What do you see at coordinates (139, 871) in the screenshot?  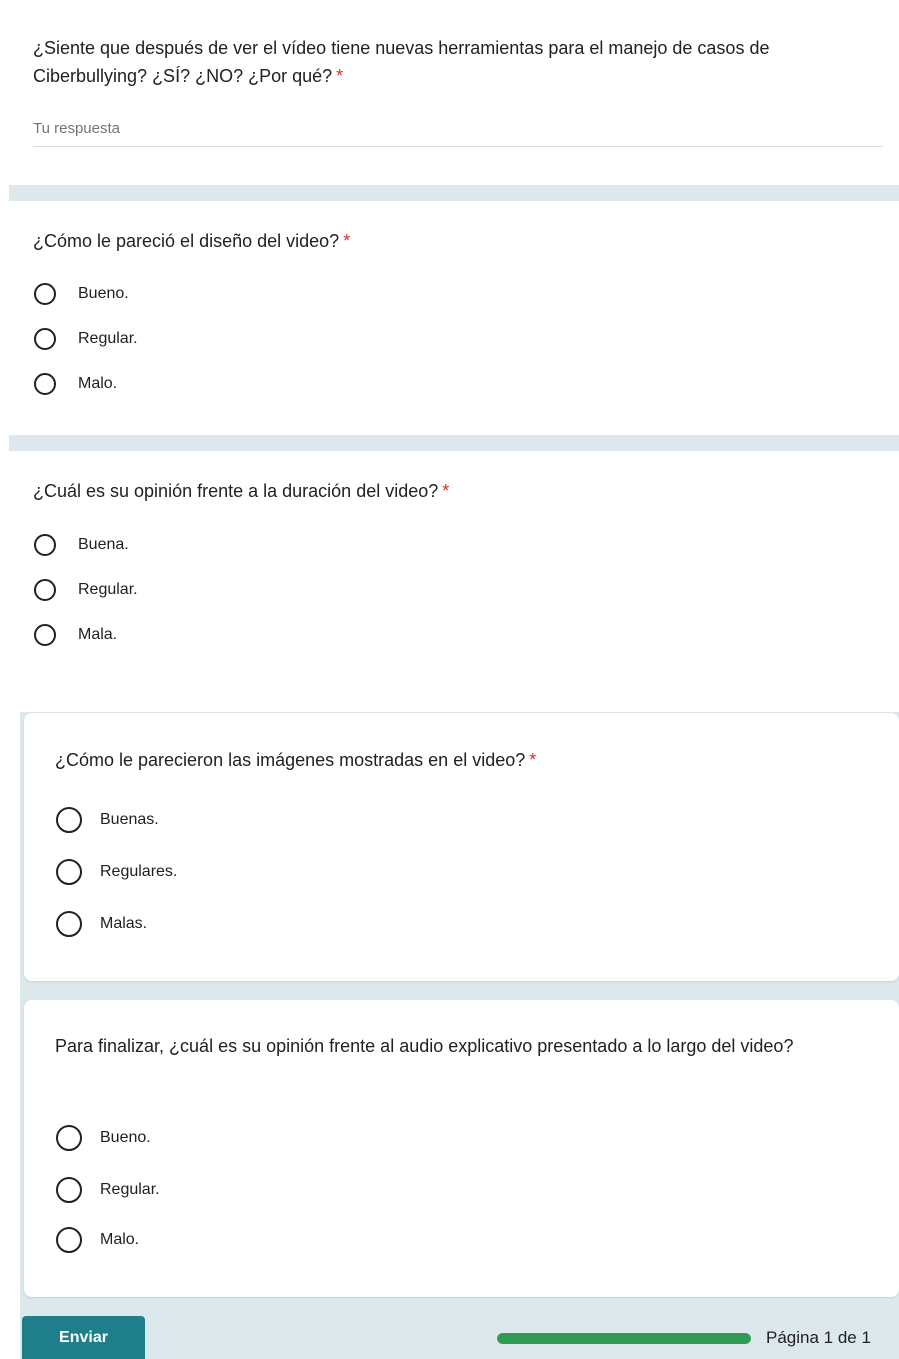 I see `option-label: Regulares.` at bounding box center [139, 871].